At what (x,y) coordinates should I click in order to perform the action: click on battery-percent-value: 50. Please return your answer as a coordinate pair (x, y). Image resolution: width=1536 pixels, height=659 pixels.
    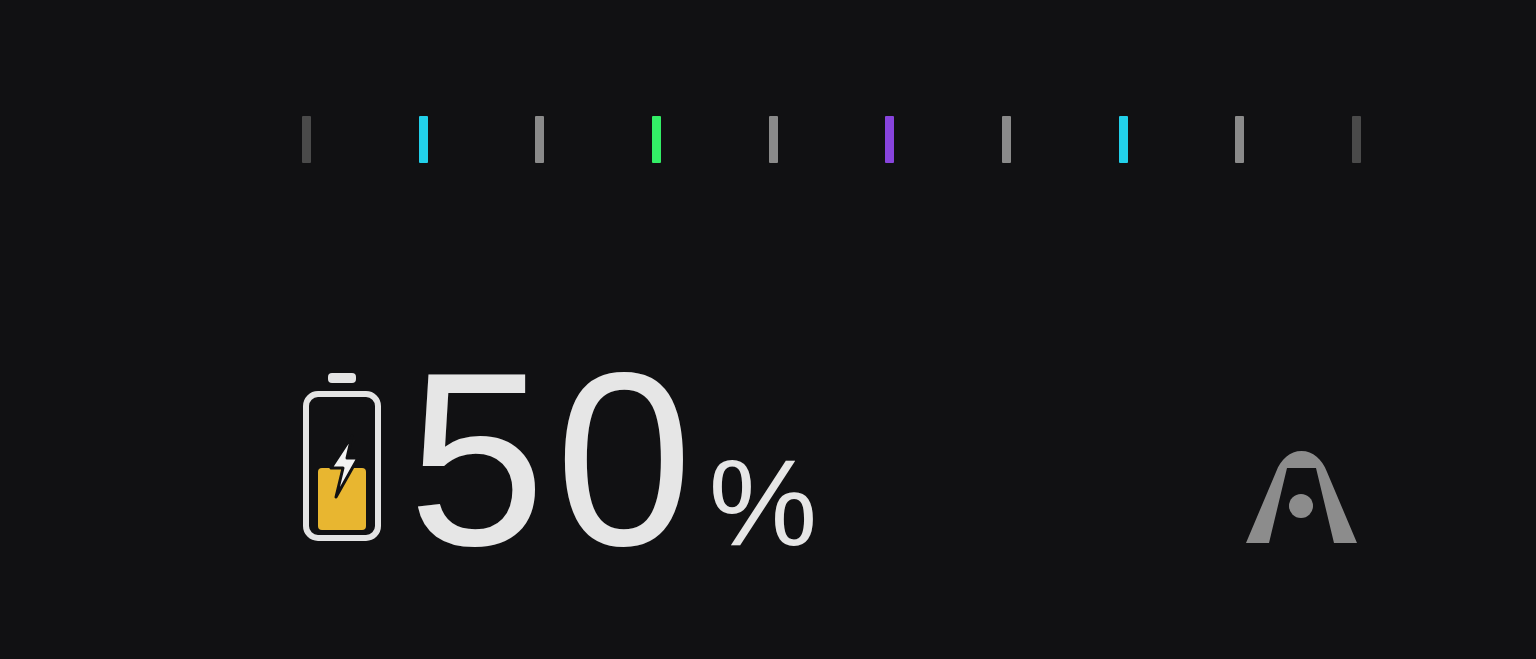
    Looking at the image, I should click on (555, 459).